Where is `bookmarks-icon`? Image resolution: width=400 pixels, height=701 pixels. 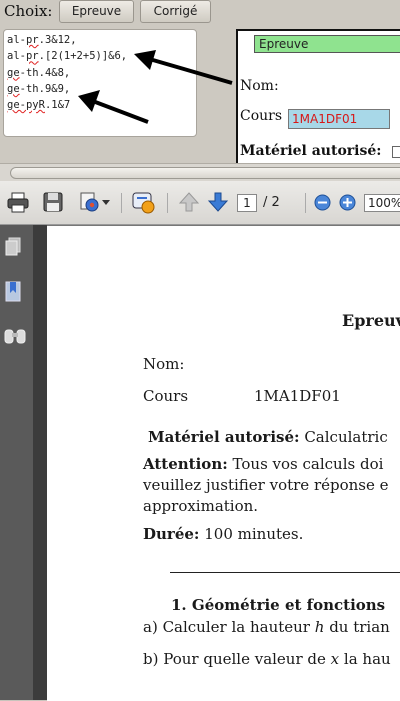 bookmarks-icon is located at coordinates (13, 292).